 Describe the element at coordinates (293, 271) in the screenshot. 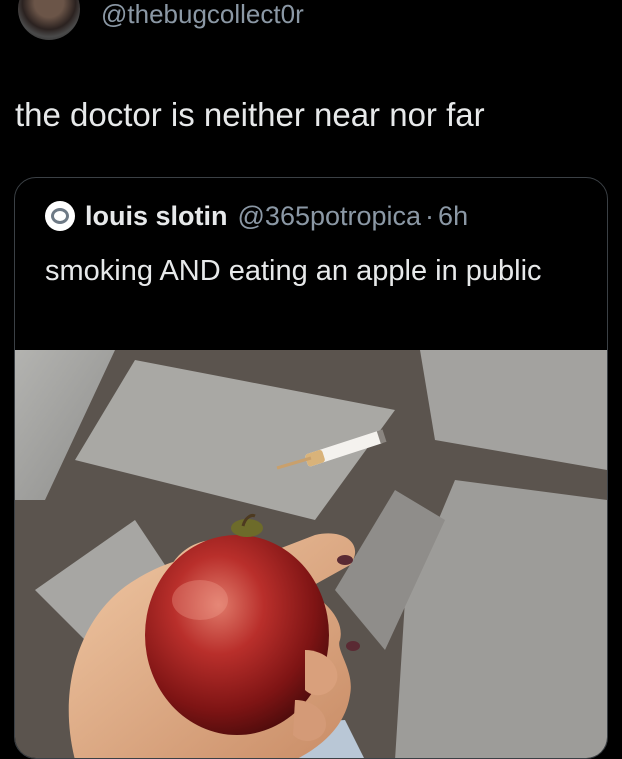

I see `quoted-tweet-text: smoking AND eating an apple in public` at that location.